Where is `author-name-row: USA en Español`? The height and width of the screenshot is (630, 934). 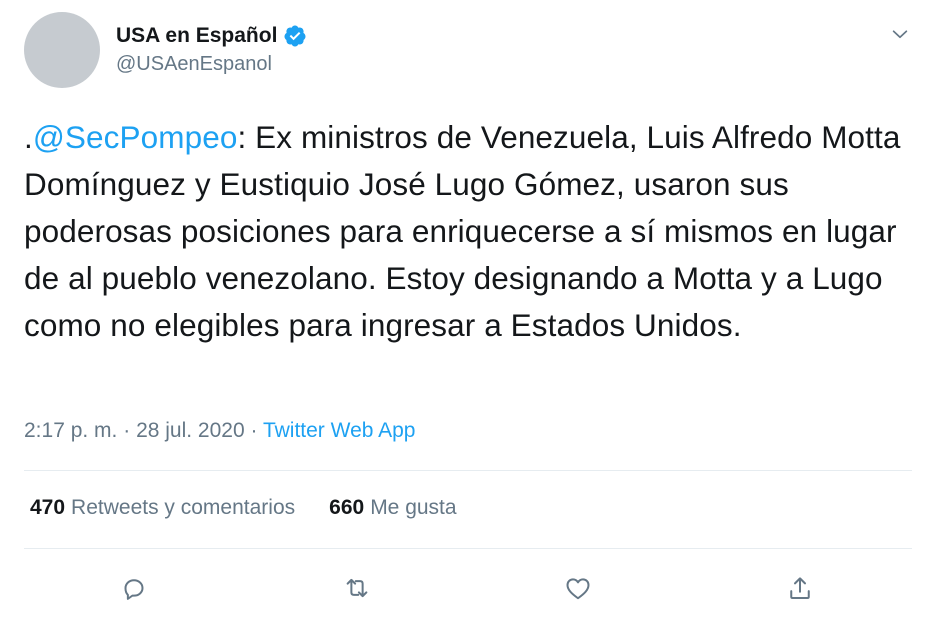
author-name-row: USA en Español is located at coordinates (211, 36).